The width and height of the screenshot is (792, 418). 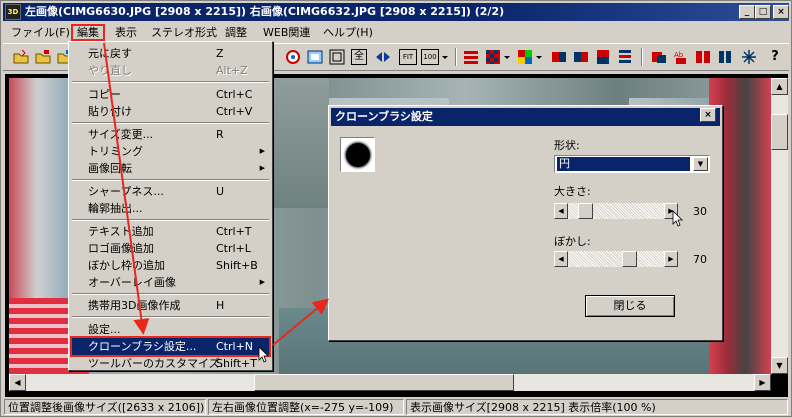 I want to click on open-folder-icon, so click(x=21, y=57).